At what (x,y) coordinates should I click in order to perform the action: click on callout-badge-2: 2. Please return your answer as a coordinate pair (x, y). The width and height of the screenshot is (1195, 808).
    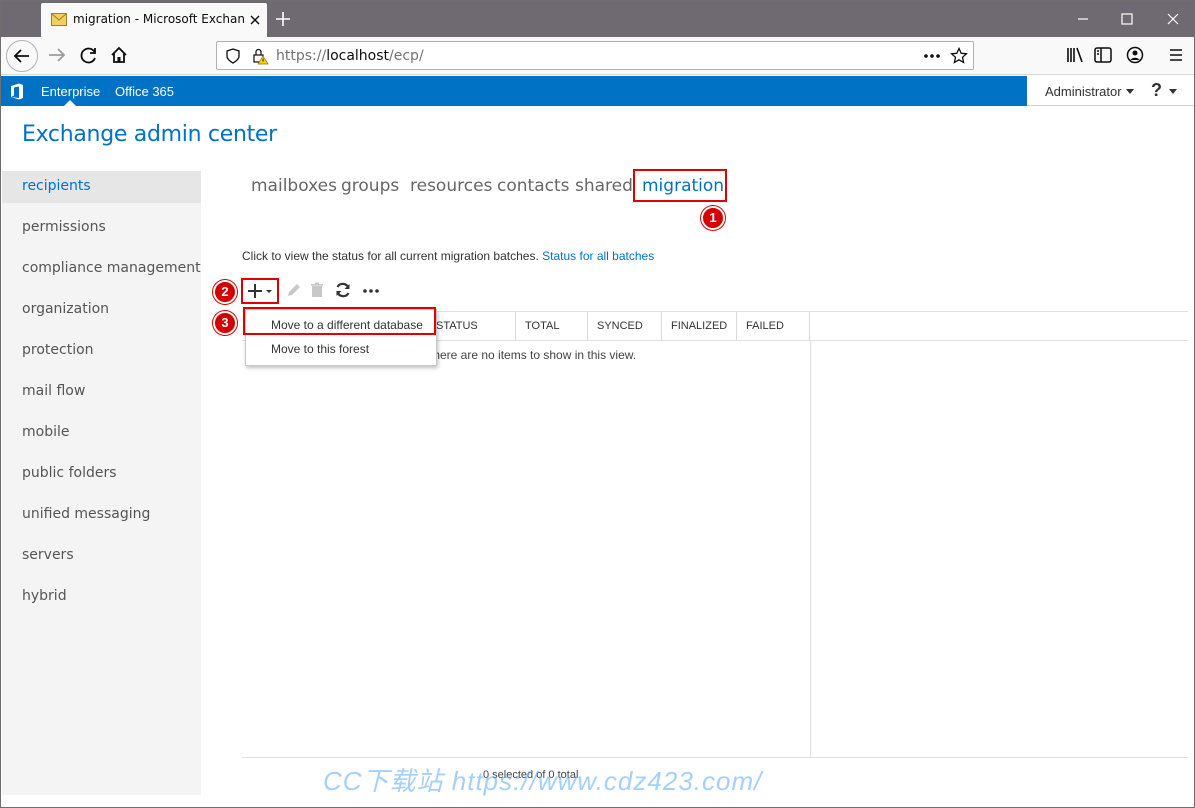
    Looking at the image, I should click on (225, 292).